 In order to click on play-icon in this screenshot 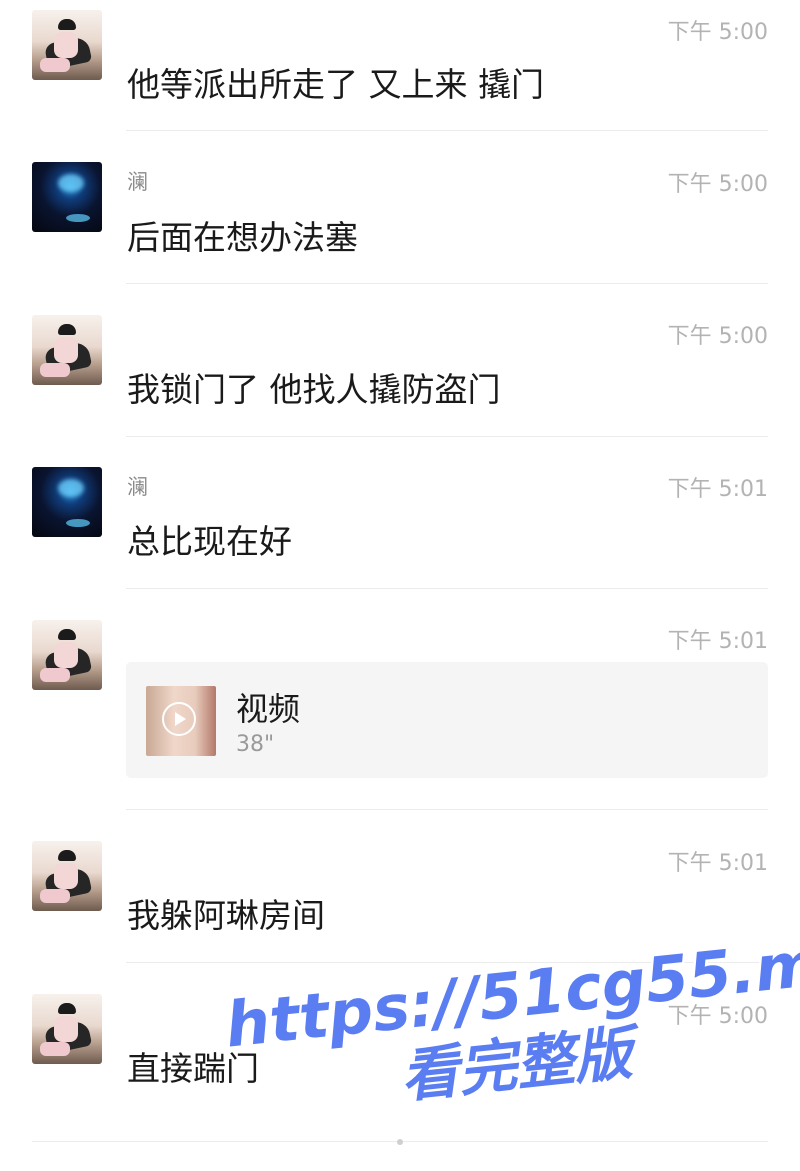, I will do `click(179, 719)`.